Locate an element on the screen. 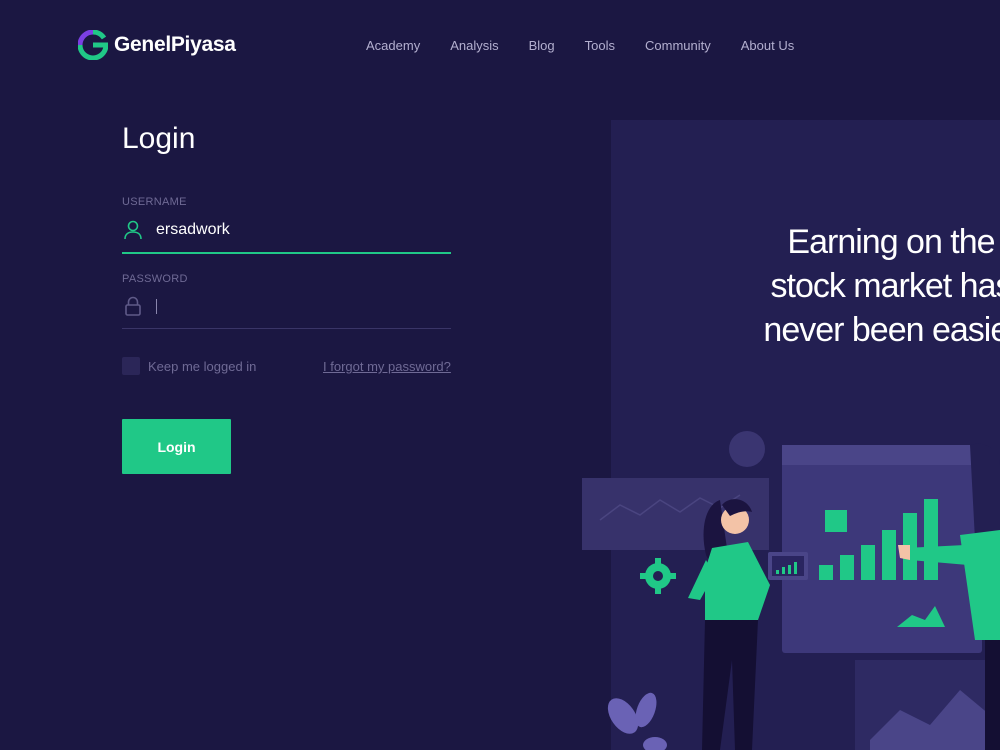 This screenshot has height=750, width=1000. nav-community: Community is located at coordinates (678, 45).